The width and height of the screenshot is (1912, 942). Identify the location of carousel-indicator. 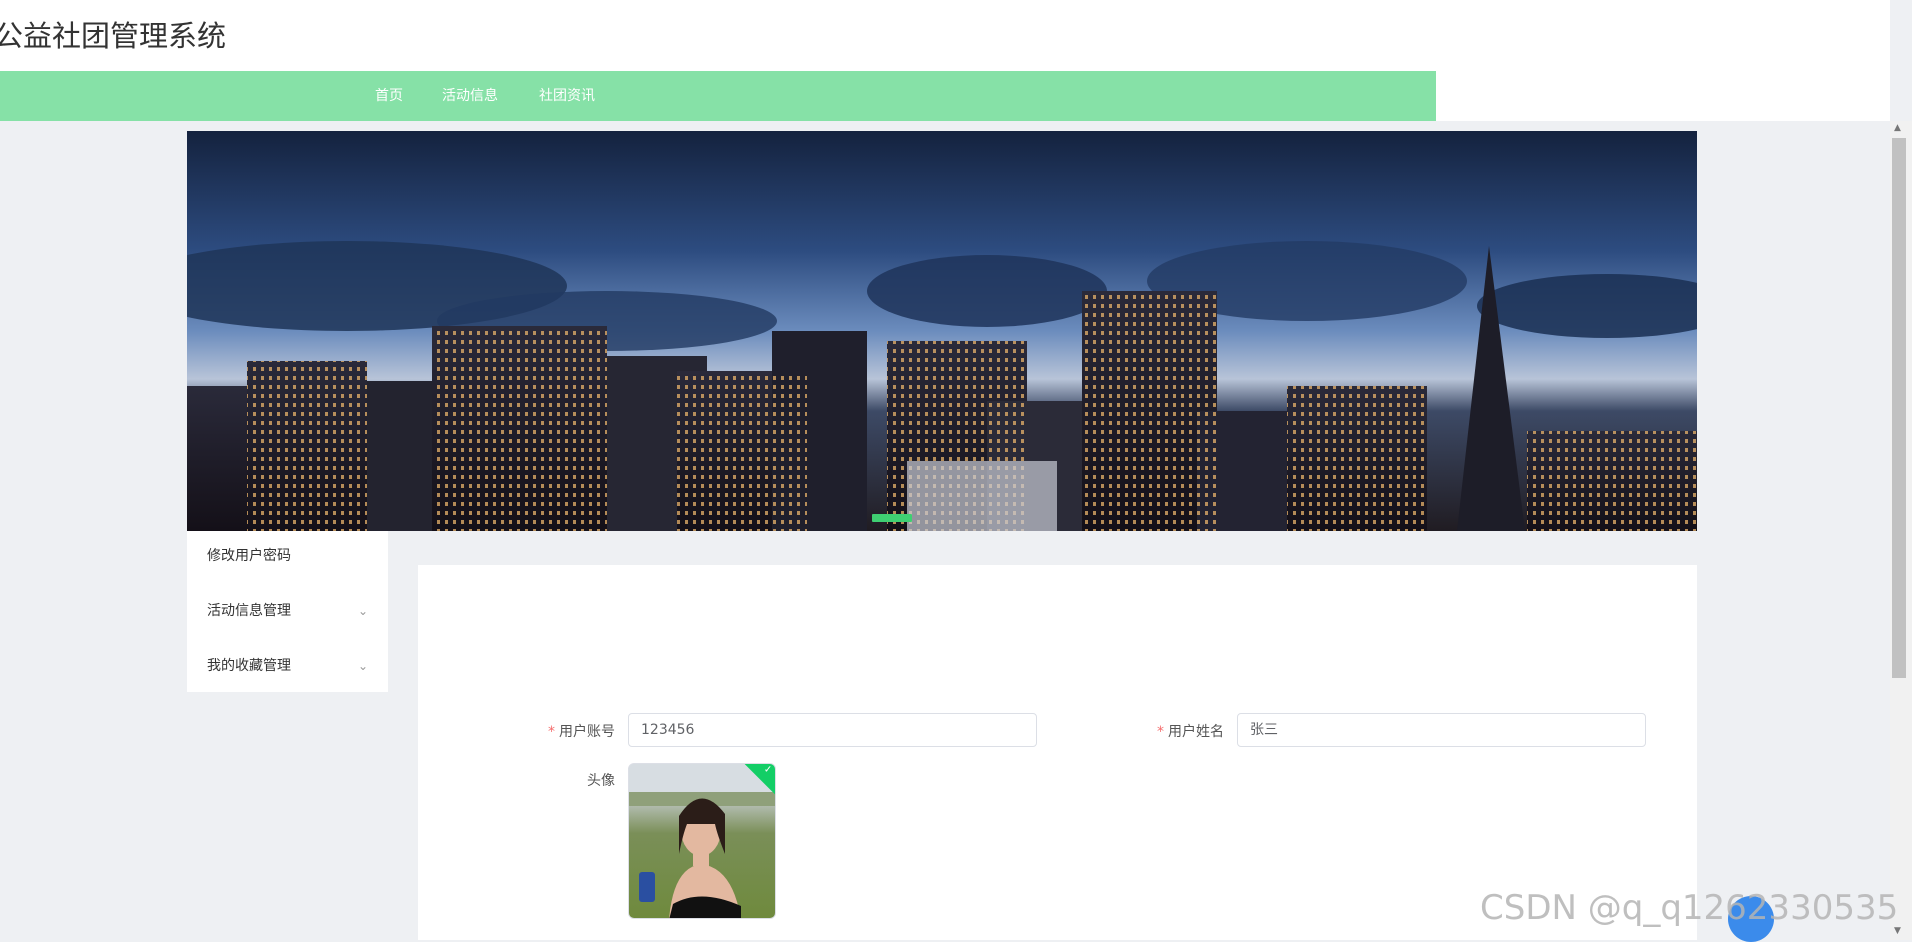
(892, 518).